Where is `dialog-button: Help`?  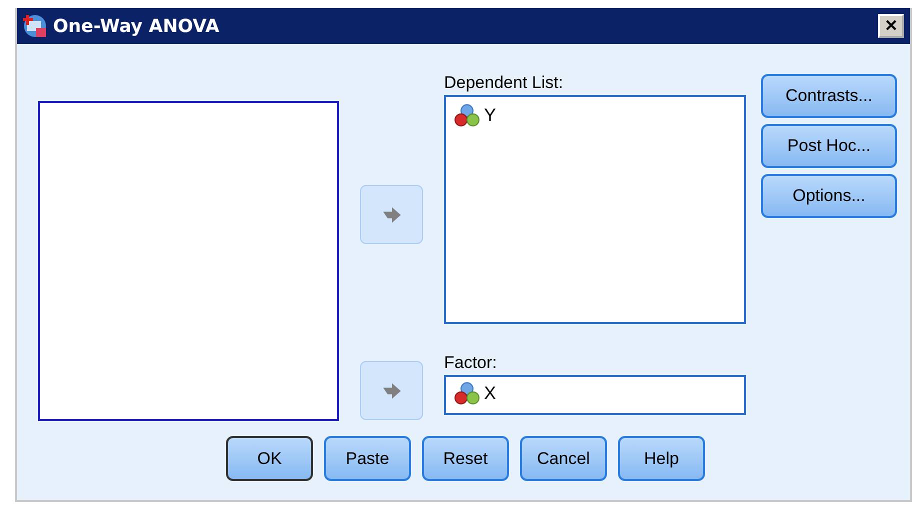
dialog-button: Help is located at coordinates (661, 458).